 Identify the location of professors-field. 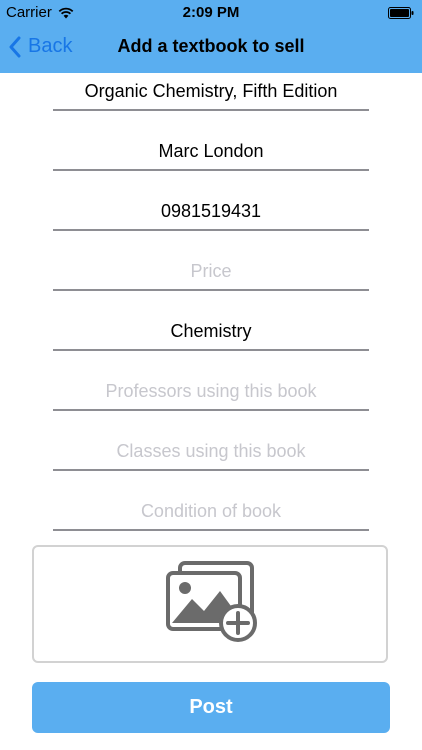
(211, 392).